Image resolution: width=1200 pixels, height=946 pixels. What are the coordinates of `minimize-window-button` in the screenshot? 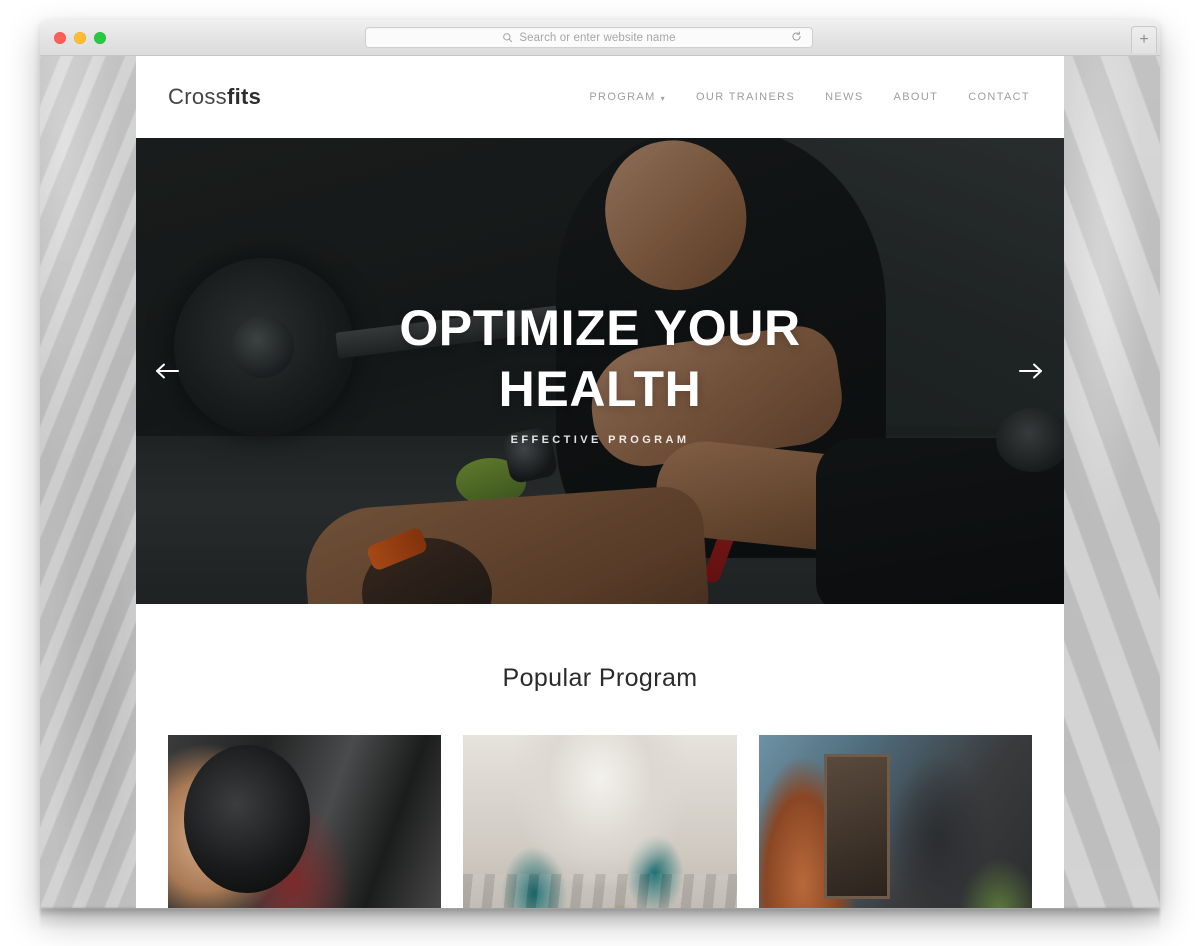 It's located at (80, 38).